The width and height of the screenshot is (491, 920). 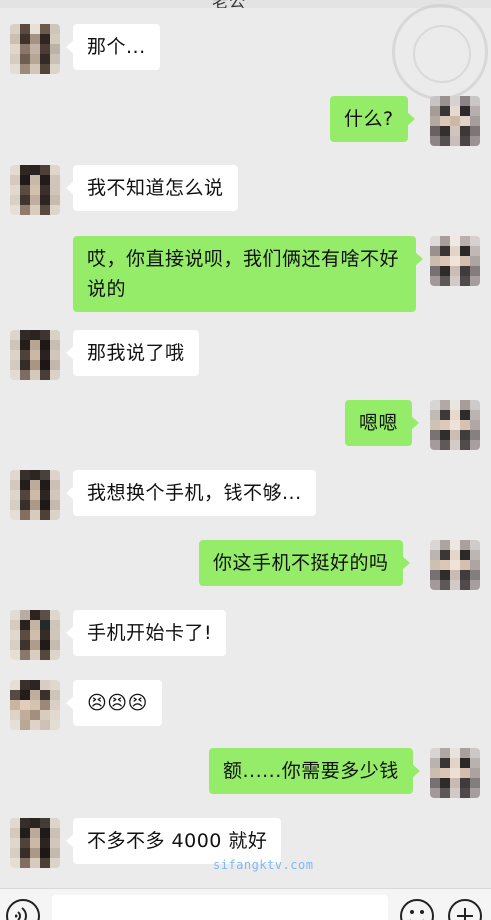 What do you see at coordinates (245, 637) in the screenshot?
I see `message-row: 手机开始卡了!` at bounding box center [245, 637].